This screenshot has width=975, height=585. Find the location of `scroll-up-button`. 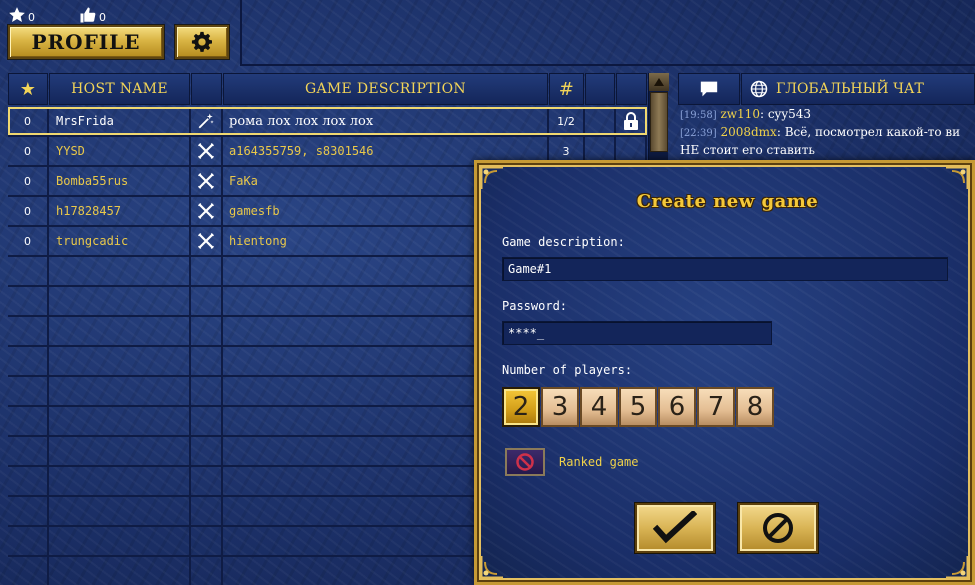

scroll-up-button is located at coordinates (659, 82).